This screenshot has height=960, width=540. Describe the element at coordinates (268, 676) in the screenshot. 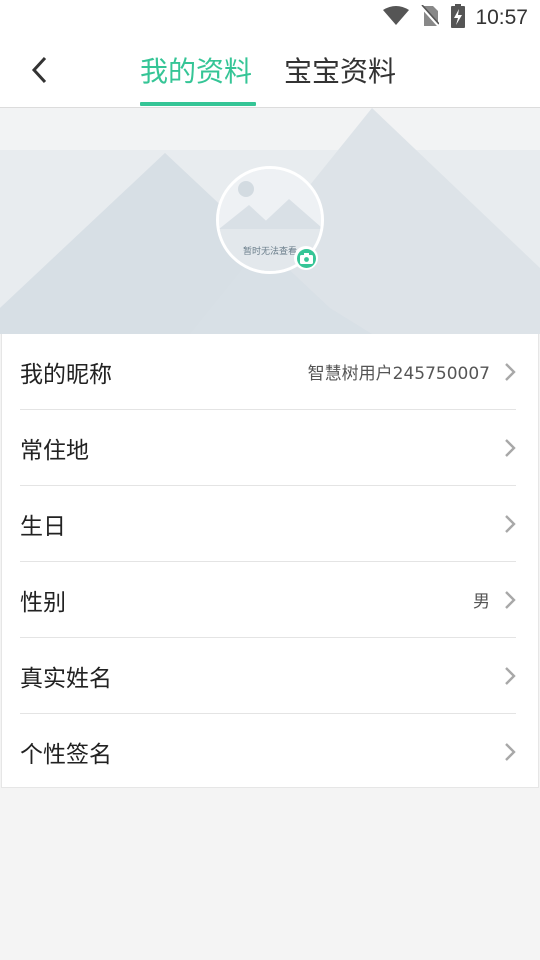

I see `row-real-name: 真实姓名` at that location.